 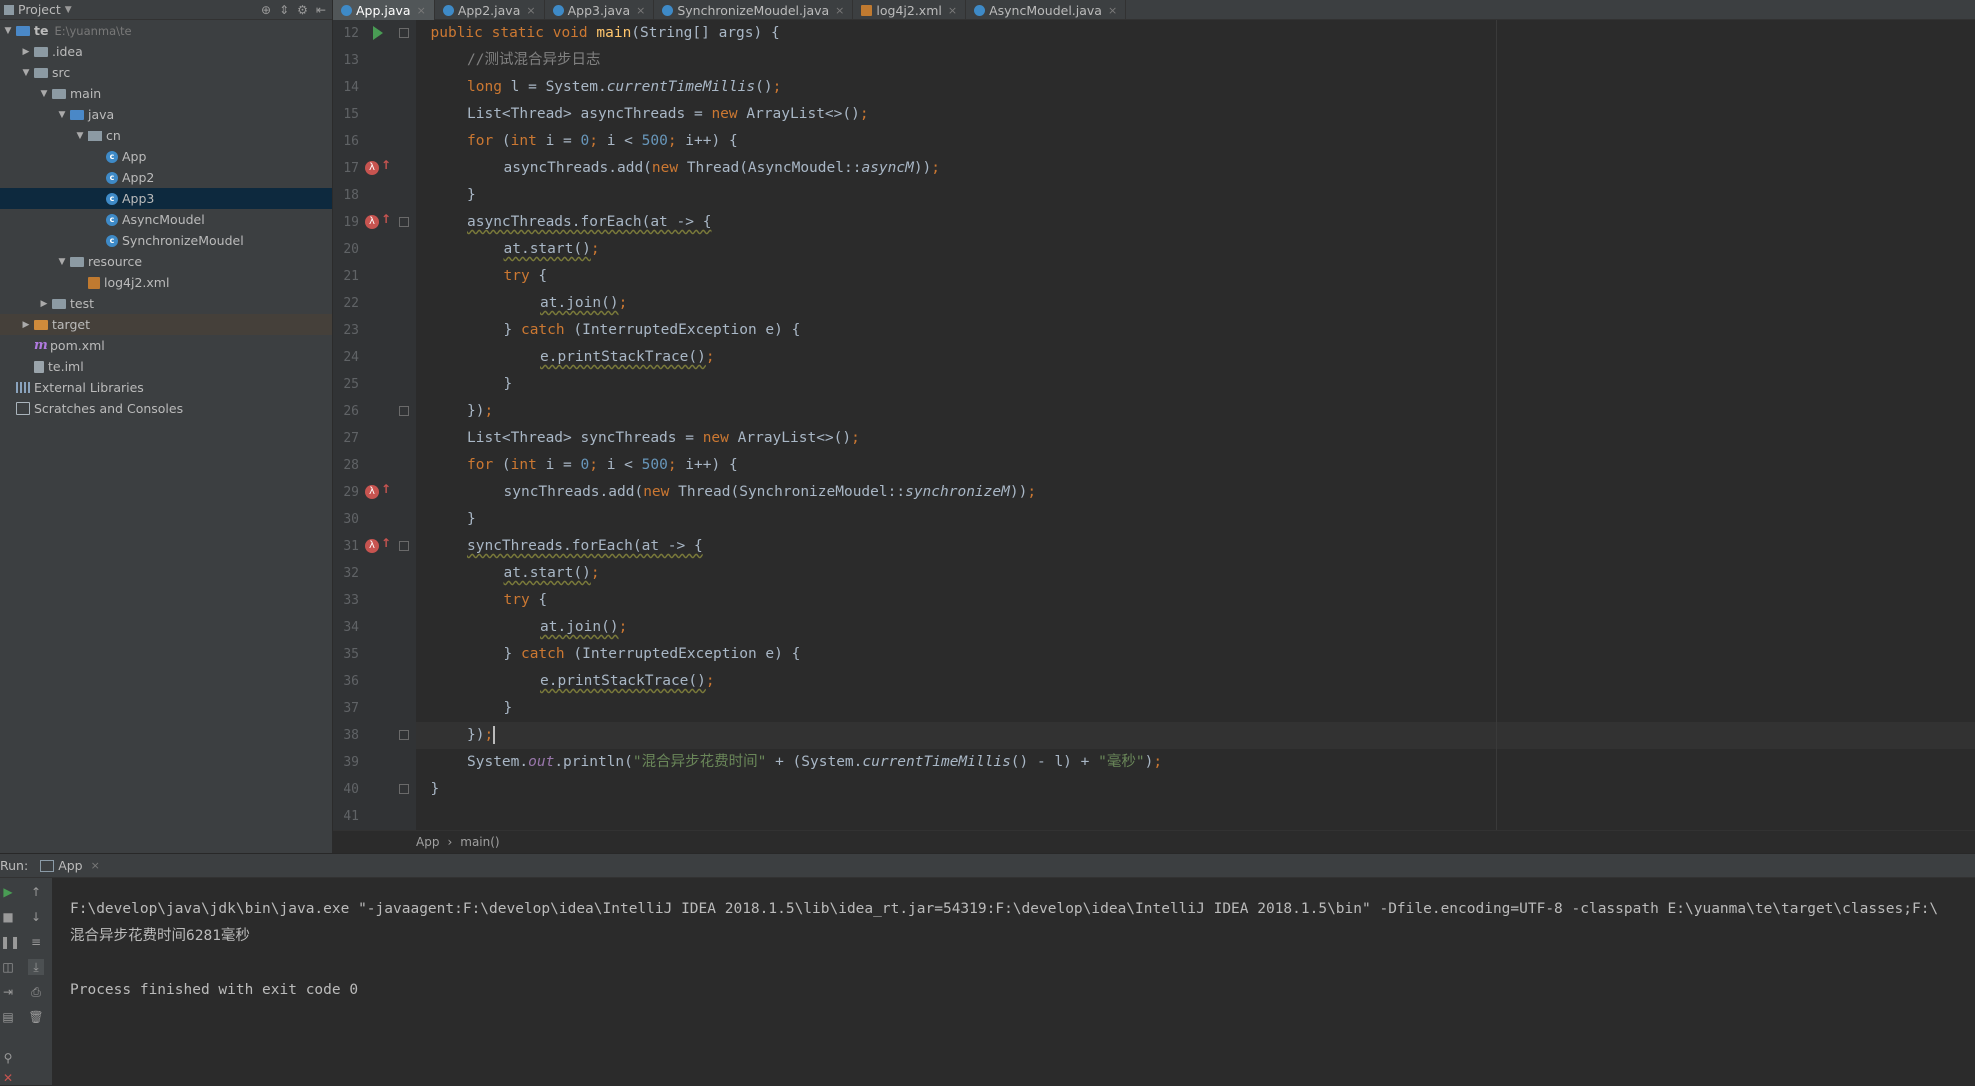 What do you see at coordinates (521, 600) in the screenshot?
I see `code-token: try` at bounding box center [521, 600].